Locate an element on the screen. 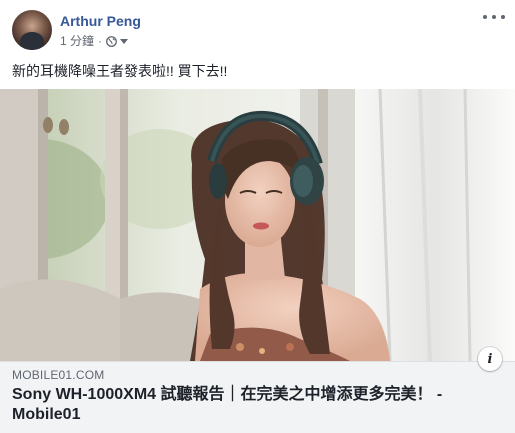 This screenshot has width=515, height=433. post-subline: 1 分鐘 · is located at coordinates (100, 41).